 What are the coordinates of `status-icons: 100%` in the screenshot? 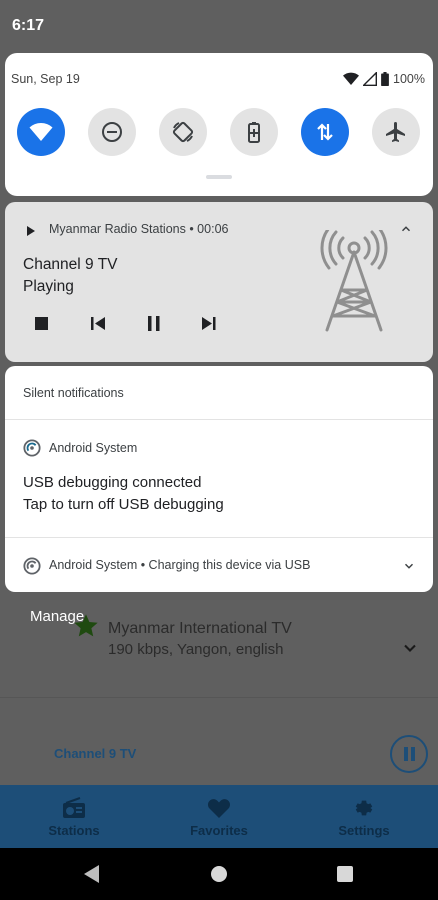 It's located at (384, 79).